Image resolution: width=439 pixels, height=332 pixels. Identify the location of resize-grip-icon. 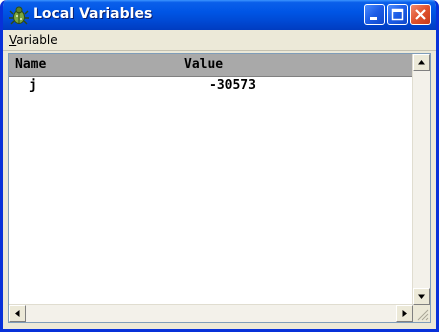
(423, 315).